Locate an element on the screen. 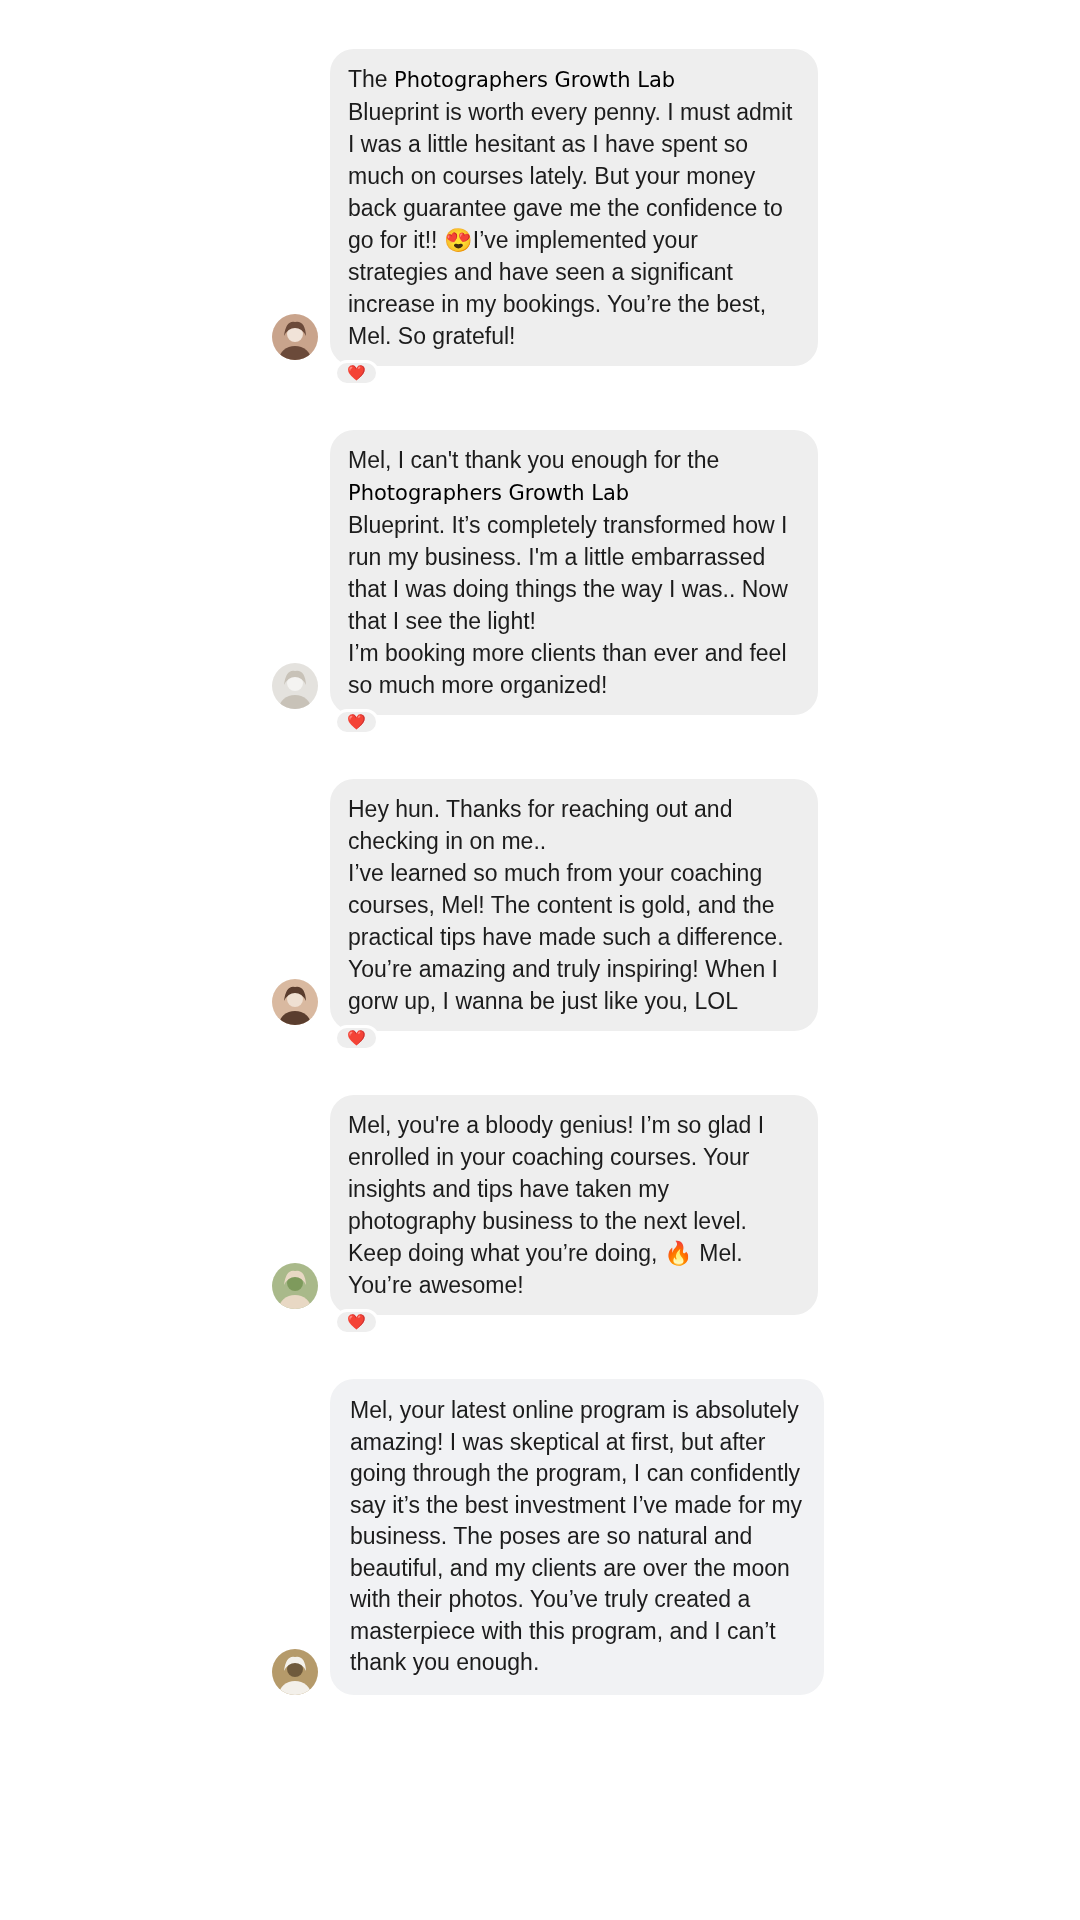  message-text: Hey hun. Thanks for reaching out and checking in on me.. I’ve learned so much from your coaching courses, Mel! The content is gold, and the practical tips have made such a difference. You’re amazing and truly inspiring! When I gorw up, I wanna be just like you, LOL is located at coordinates (566, 905).